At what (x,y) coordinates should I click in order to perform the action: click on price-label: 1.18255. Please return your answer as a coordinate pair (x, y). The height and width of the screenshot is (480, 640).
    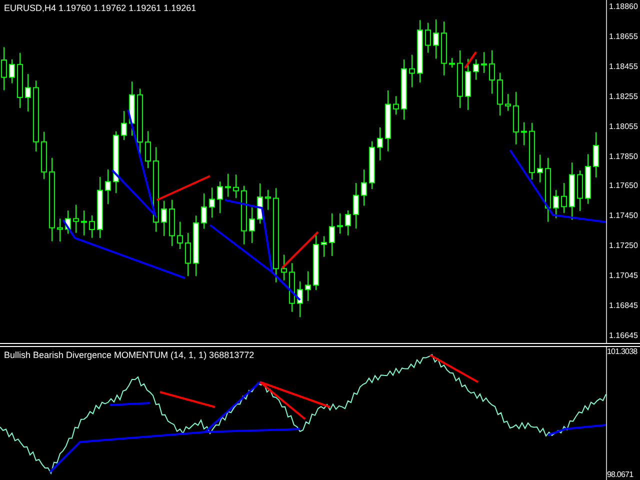
    Looking at the image, I should click on (623, 97).